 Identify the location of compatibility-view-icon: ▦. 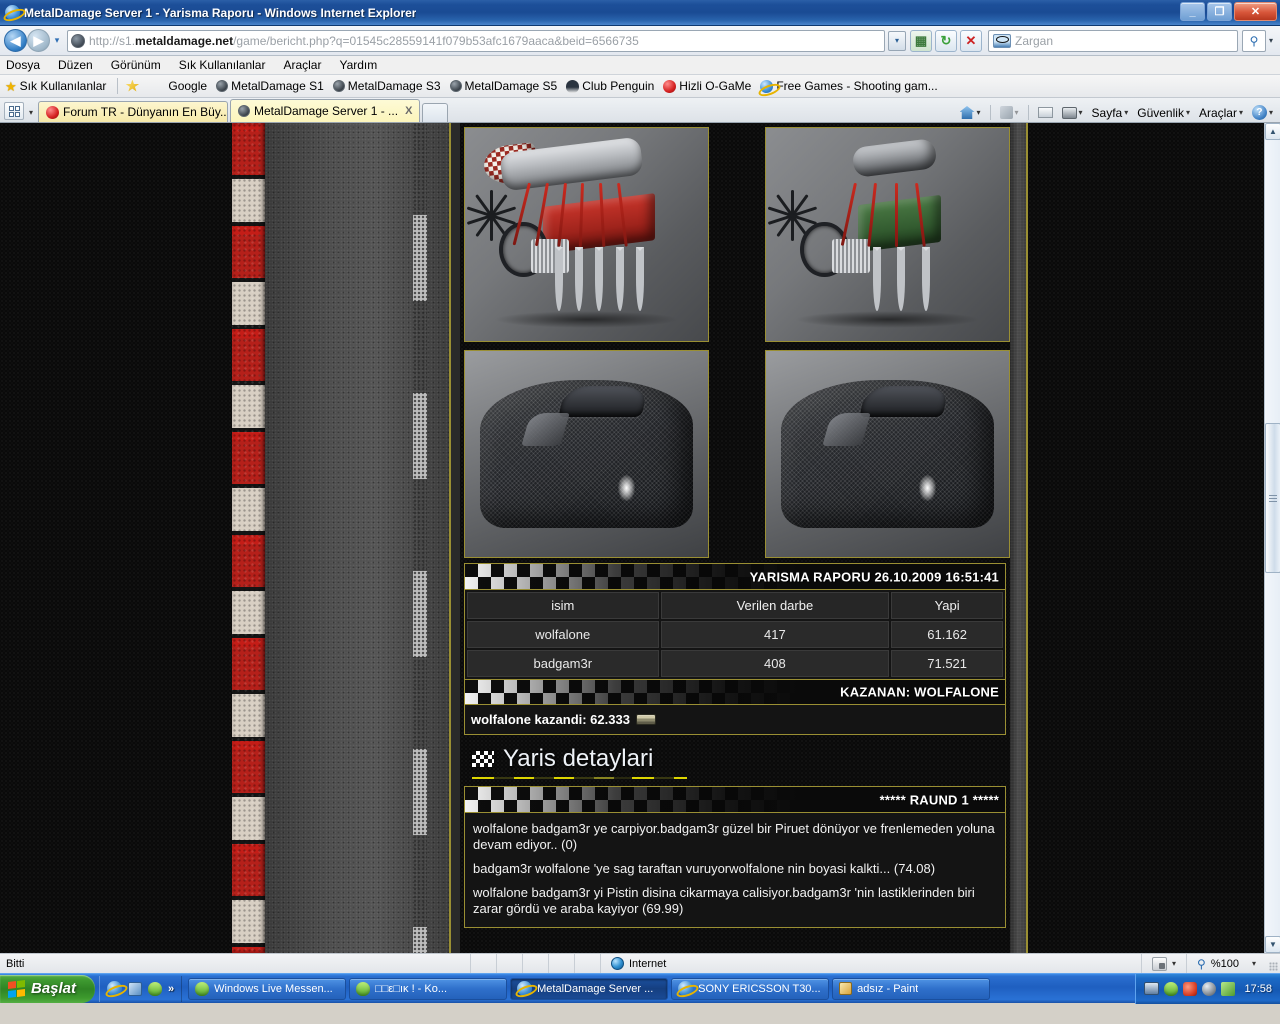
(921, 40).